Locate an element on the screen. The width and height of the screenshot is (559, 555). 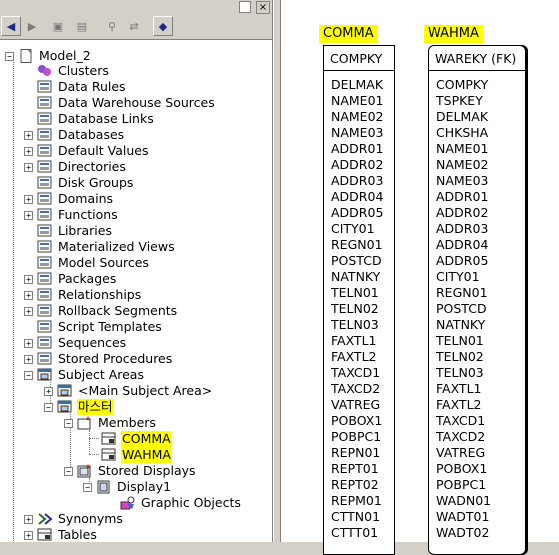
tree-item-label: Sequences is located at coordinates (92, 342).